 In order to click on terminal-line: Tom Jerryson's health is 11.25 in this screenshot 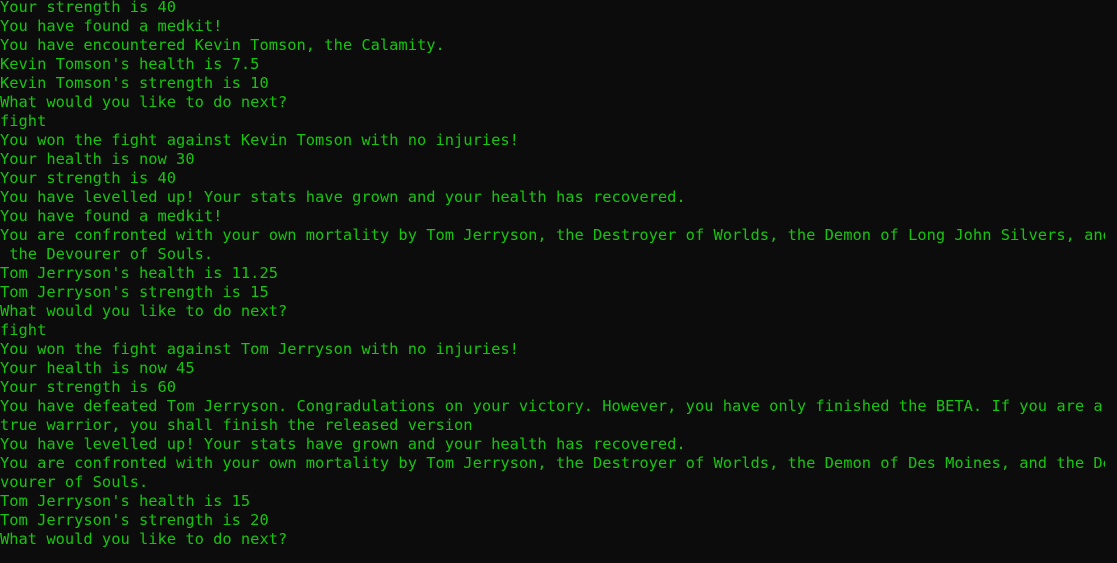, I will do `click(139, 273)`.